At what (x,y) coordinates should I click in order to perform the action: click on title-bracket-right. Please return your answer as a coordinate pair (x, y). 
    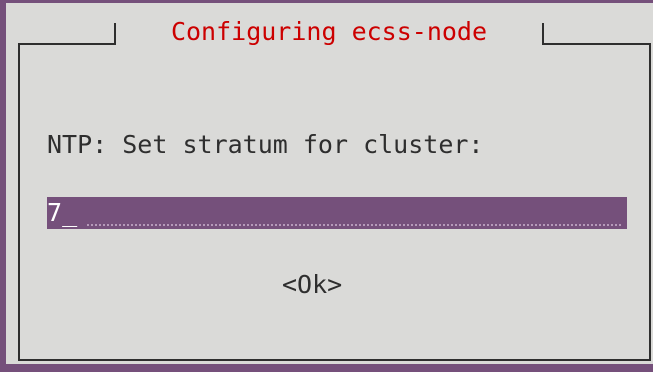
    Looking at the image, I should click on (543, 34).